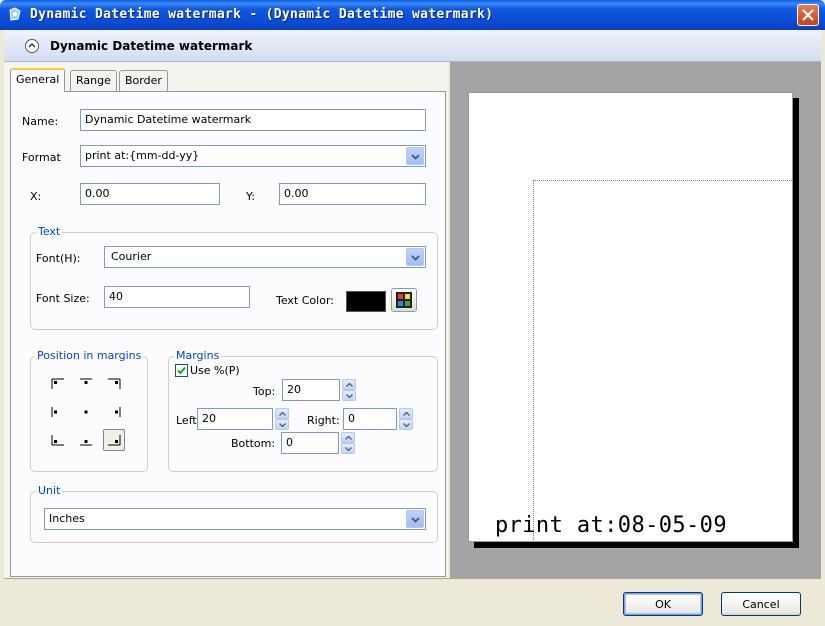  Describe the element at coordinates (352, 194) in the screenshot. I see `y-input: 0.00` at that location.